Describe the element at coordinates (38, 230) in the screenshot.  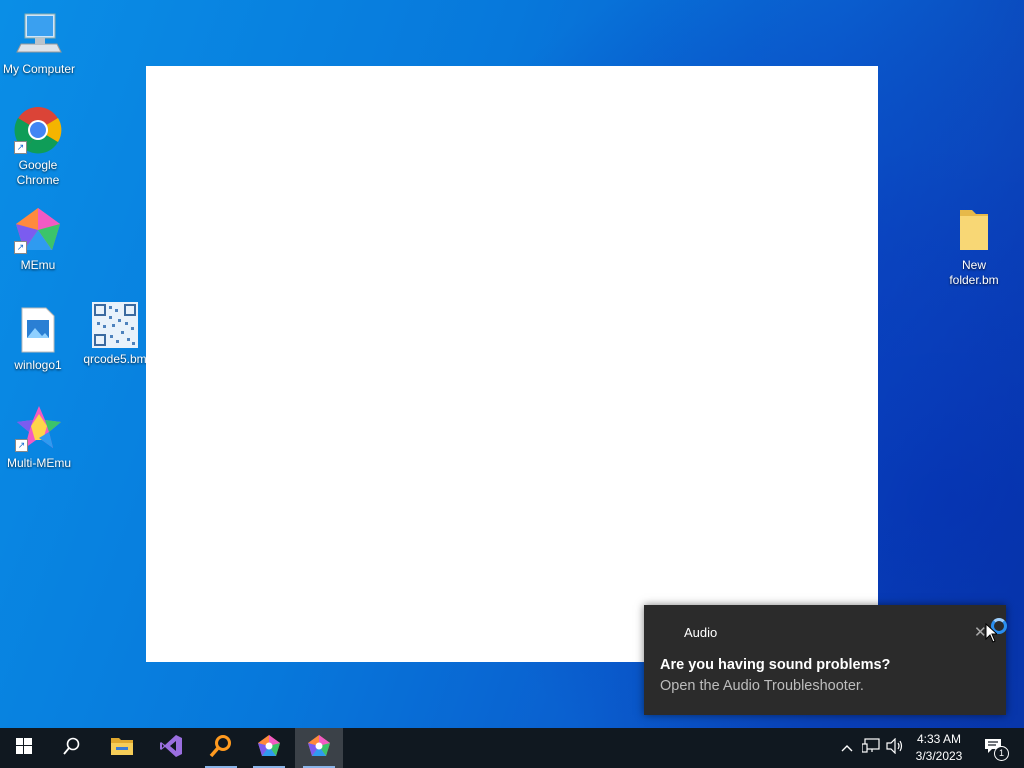
I see `memu-icon: ↗` at that location.